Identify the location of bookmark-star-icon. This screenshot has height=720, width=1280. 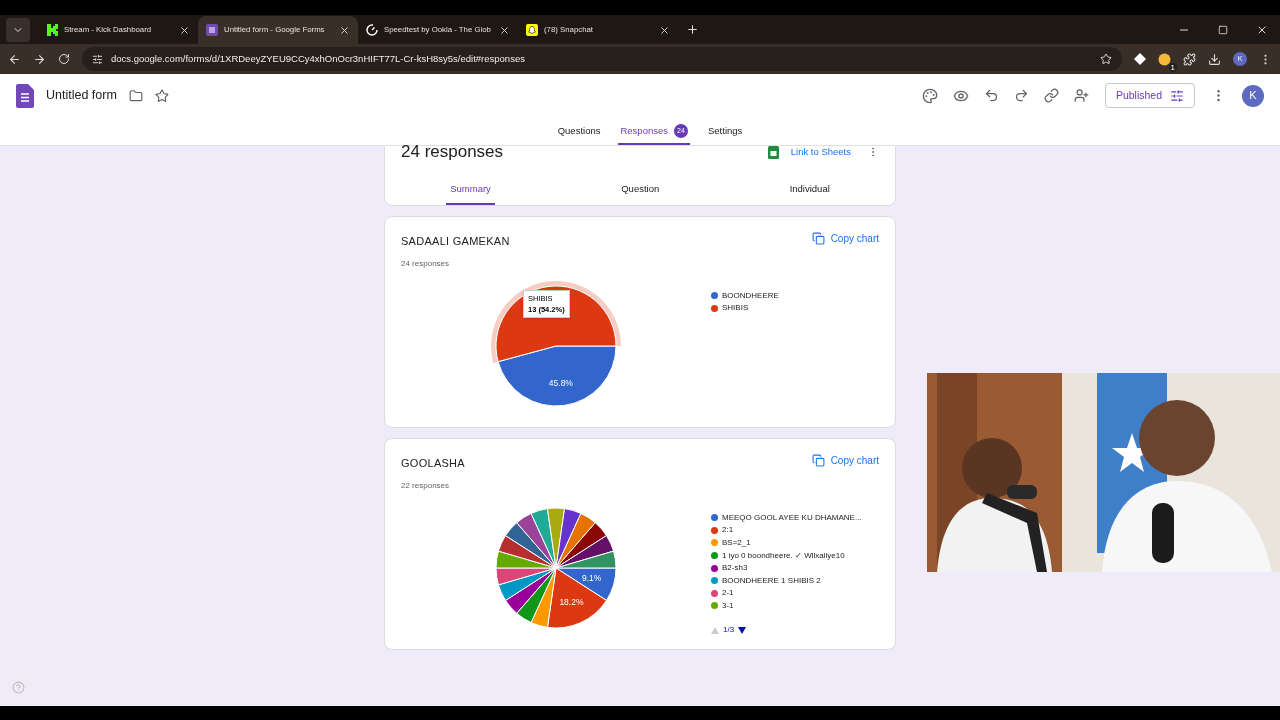
(1106, 59).